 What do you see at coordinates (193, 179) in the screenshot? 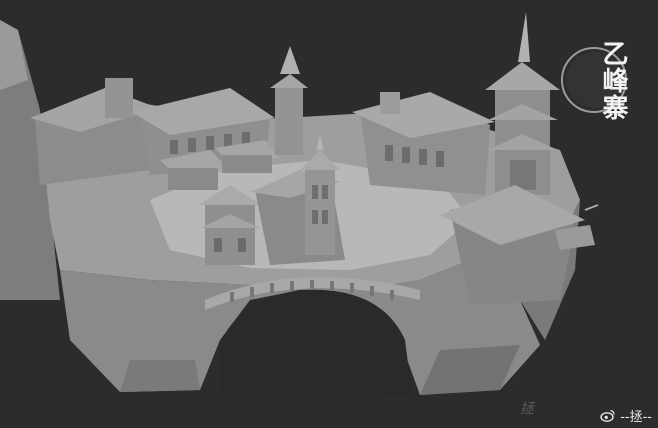
I see `pavilion-left` at bounding box center [193, 179].